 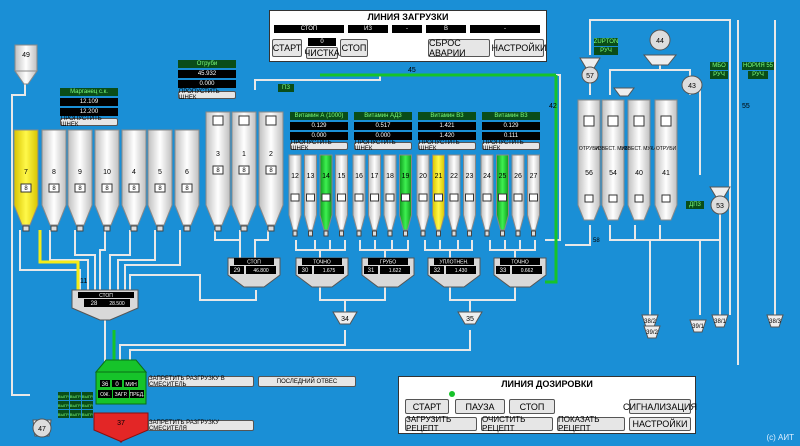 I want to click on bin-8: 88, so click(x=54, y=180).